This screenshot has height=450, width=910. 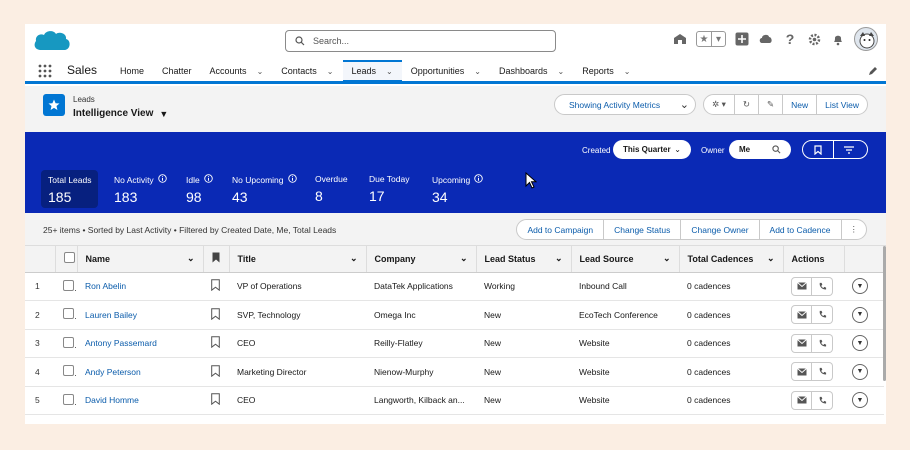 I want to click on user-avatar, so click(x=866, y=39).